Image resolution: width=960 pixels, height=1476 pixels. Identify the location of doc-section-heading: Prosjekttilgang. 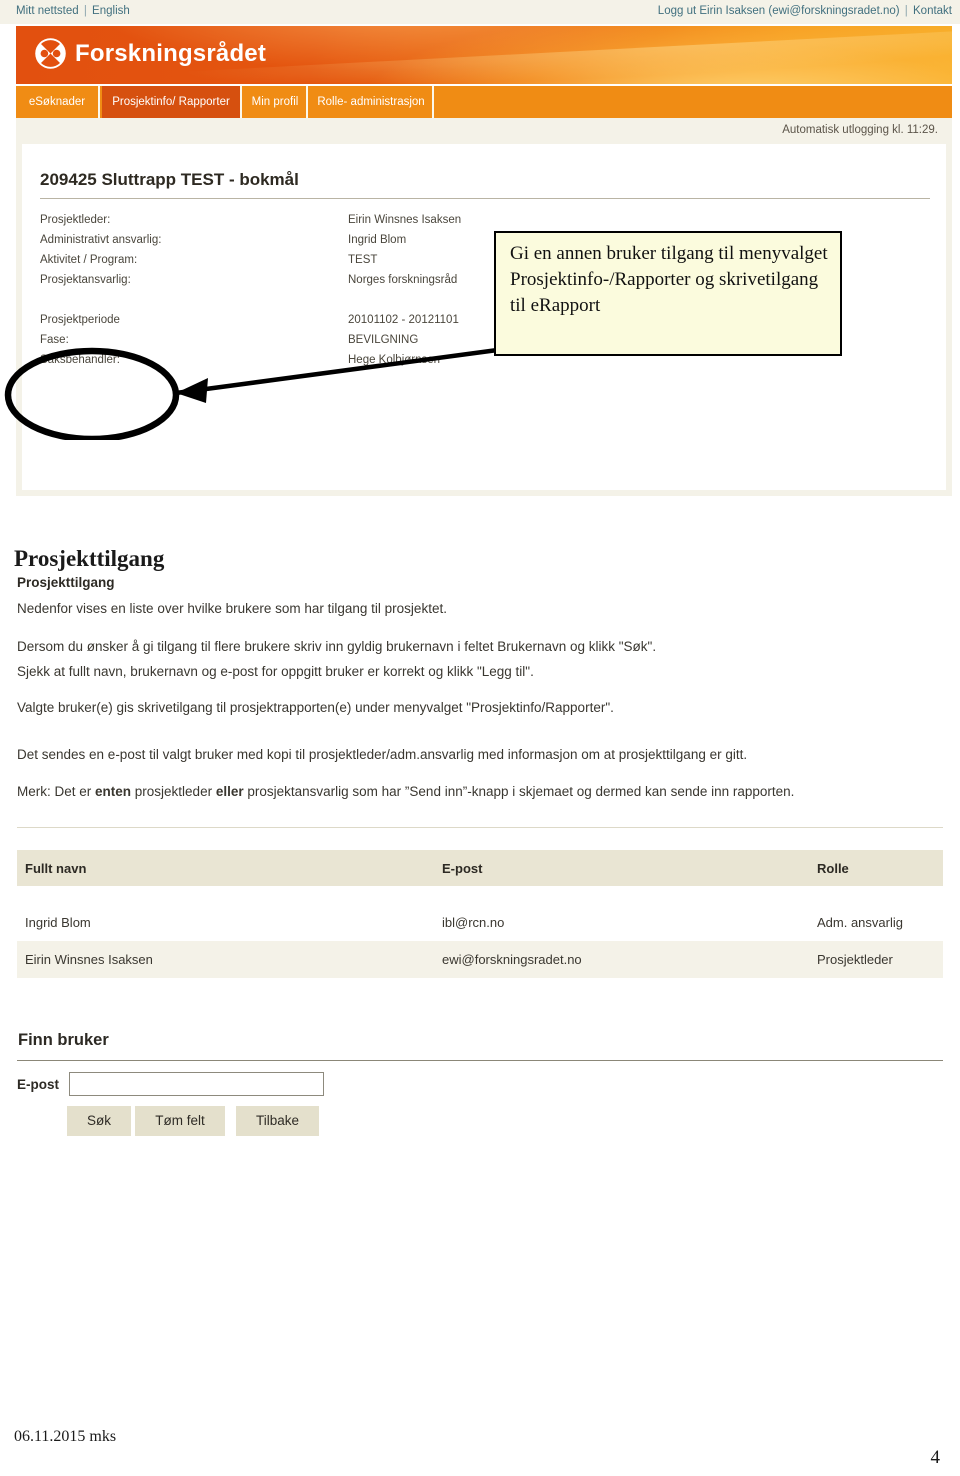
(89, 558).